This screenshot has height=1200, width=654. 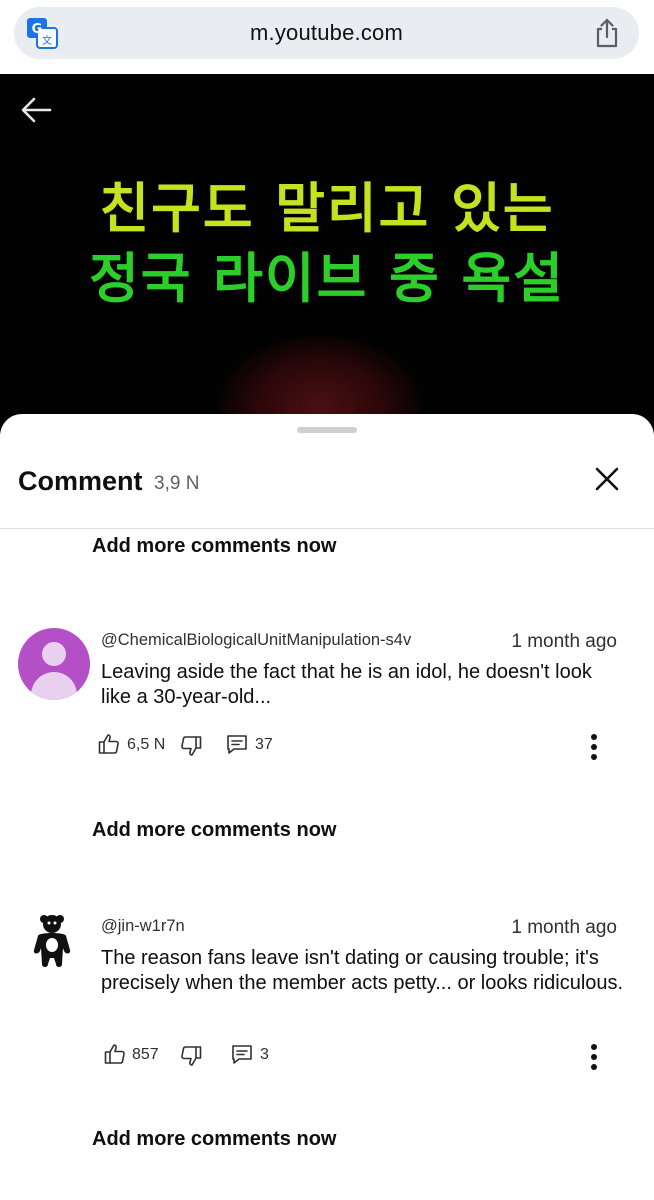 What do you see at coordinates (264, 1054) in the screenshot?
I see `reply-count: 3` at bounding box center [264, 1054].